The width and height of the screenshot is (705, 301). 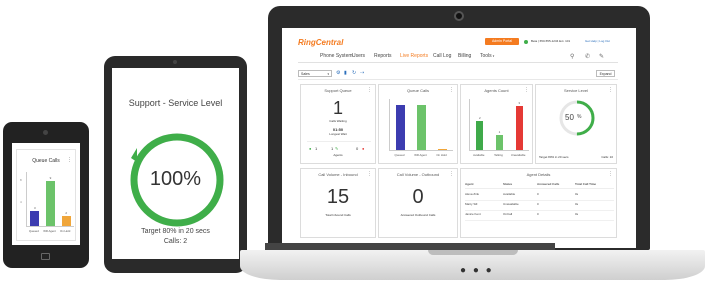 What do you see at coordinates (418, 197) in the screenshot?
I see `outbound-value: 0` at bounding box center [418, 197].